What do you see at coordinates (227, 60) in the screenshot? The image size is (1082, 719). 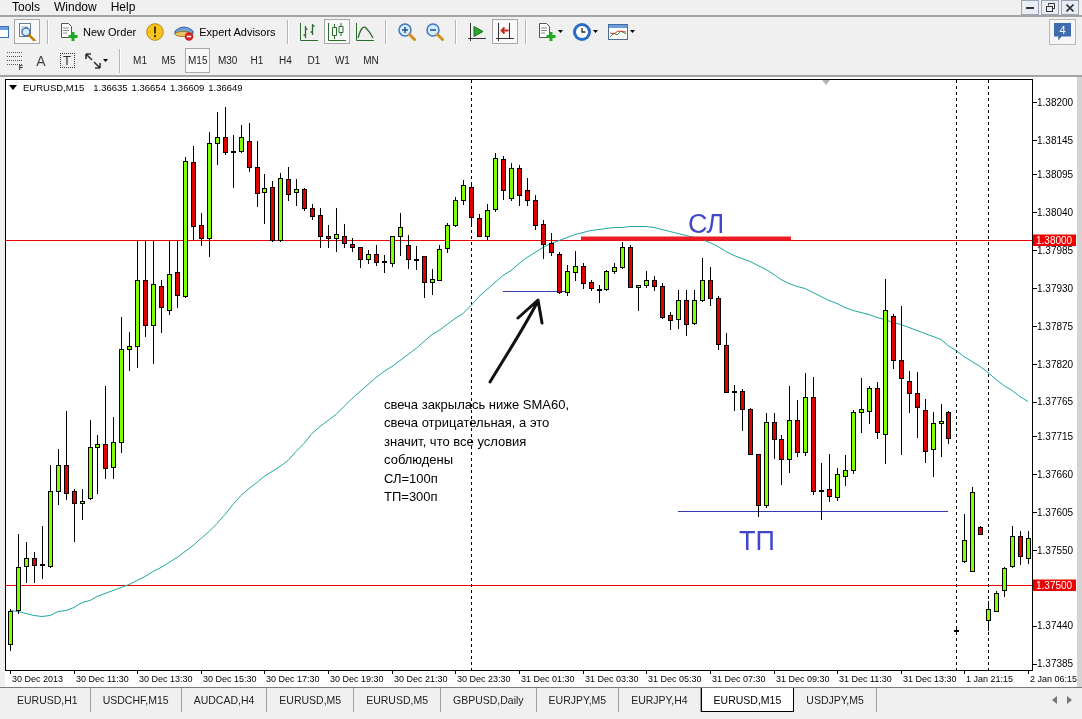 I see `timeframe-button: M30` at bounding box center [227, 60].